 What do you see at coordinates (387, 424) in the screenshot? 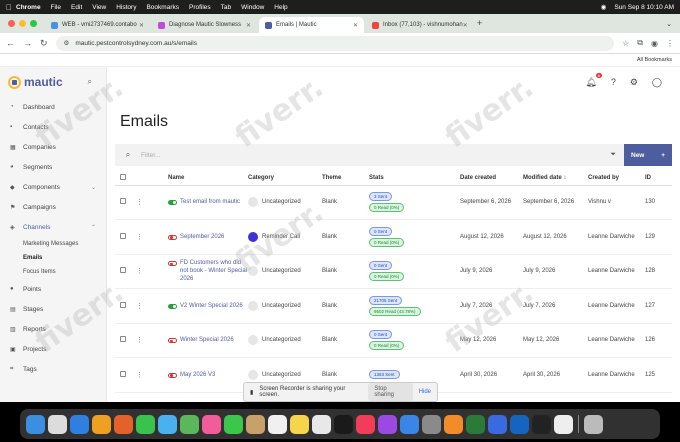
I see `podcasts-icon` at bounding box center [387, 424].